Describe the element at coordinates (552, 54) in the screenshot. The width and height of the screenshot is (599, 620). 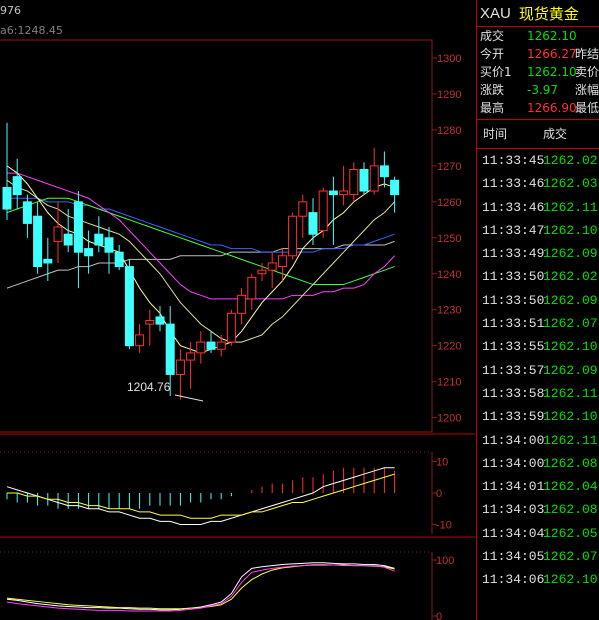
I see `quote-value: 1266.27` at that location.